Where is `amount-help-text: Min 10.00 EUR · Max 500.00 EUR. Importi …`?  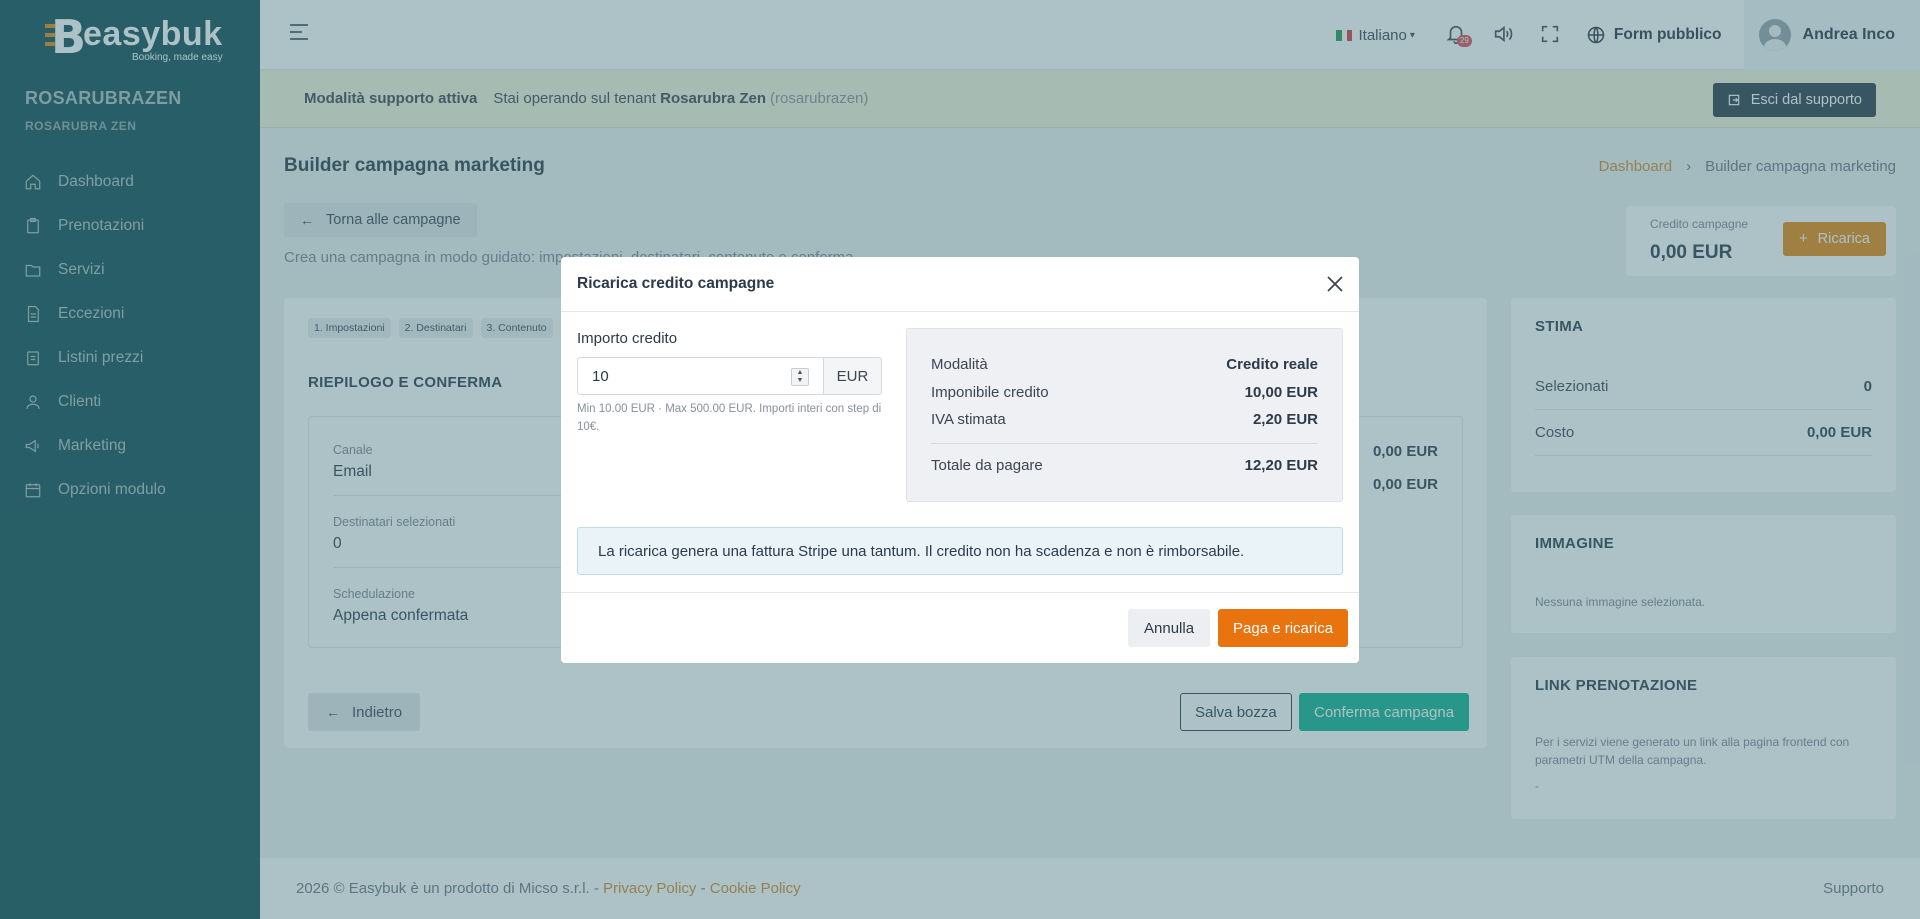
amount-help-text: Min 10.00 EUR · Max 500.00 EUR. Importi … is located at coordinates (729, 418).